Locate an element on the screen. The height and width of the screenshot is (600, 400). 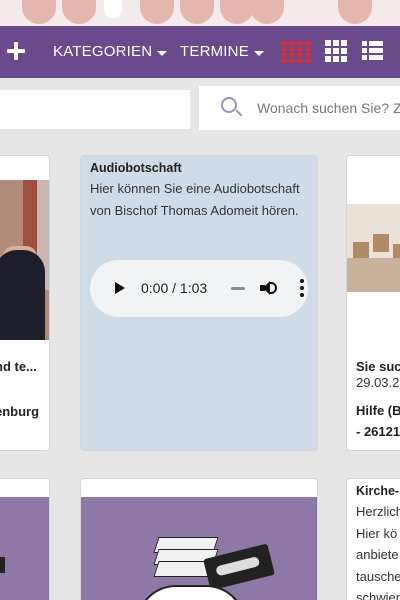
card-title: Sie such is located at coordinates (378, 366).